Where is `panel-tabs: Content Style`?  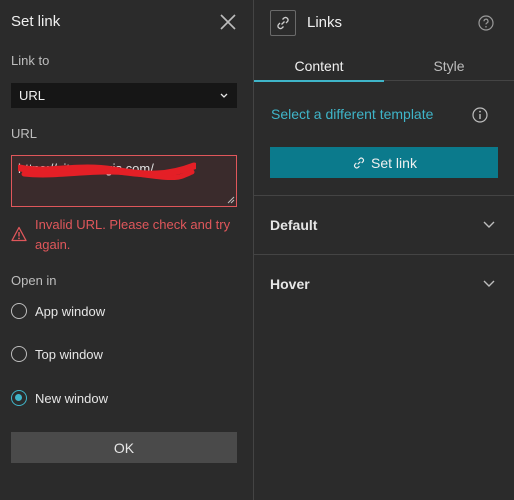 panel-tabs: Content Style is located at coordinates (384, 68).